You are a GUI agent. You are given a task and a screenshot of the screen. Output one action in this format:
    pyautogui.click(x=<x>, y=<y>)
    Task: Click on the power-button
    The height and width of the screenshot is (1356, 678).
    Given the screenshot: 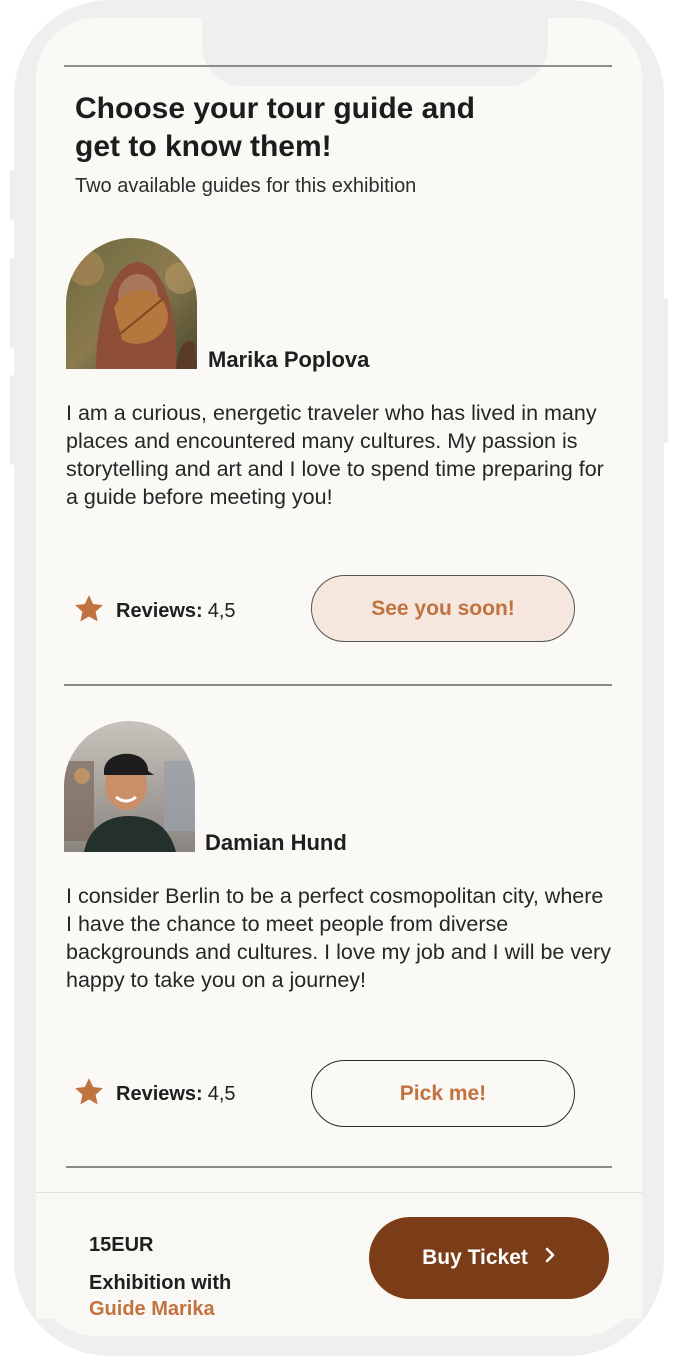 What is the action you would take?
    pyautogui.click(x=665, y=370)
    